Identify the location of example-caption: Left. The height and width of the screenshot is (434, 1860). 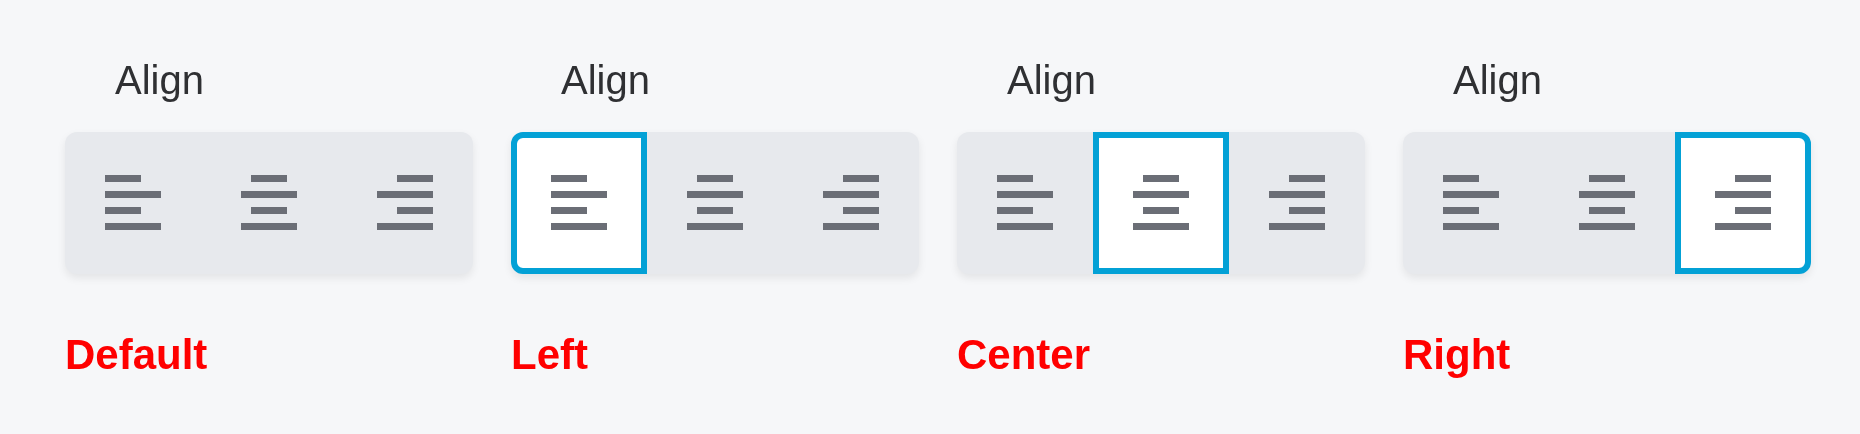
(550, 355).